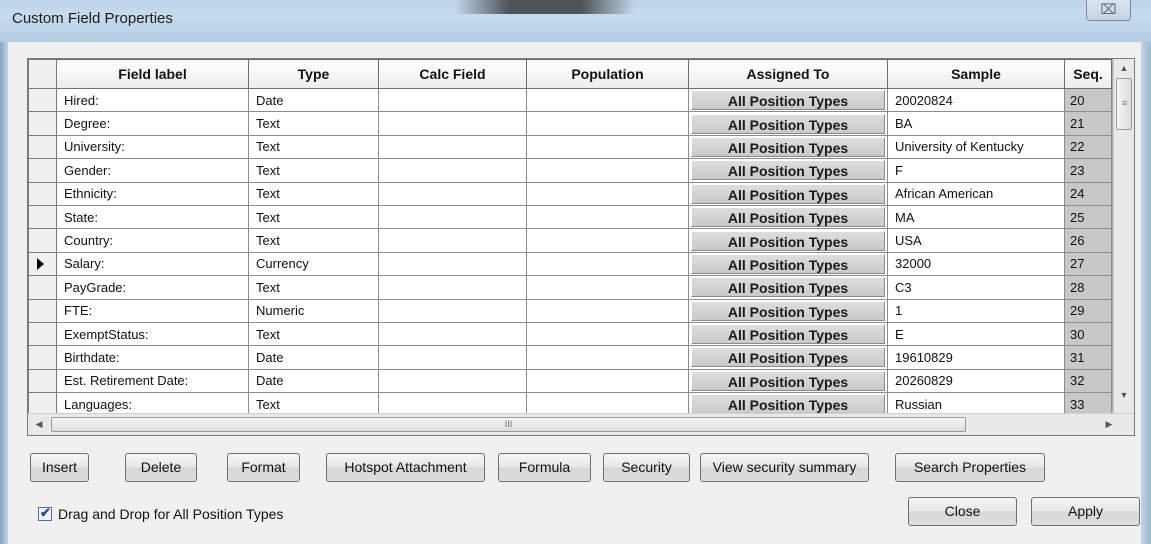 The height and width of the screenshot is (544, 1151). Describe the element at coordinates (152, 100) in the screenshot. I see `cell-field-label: Hired:` at that location.